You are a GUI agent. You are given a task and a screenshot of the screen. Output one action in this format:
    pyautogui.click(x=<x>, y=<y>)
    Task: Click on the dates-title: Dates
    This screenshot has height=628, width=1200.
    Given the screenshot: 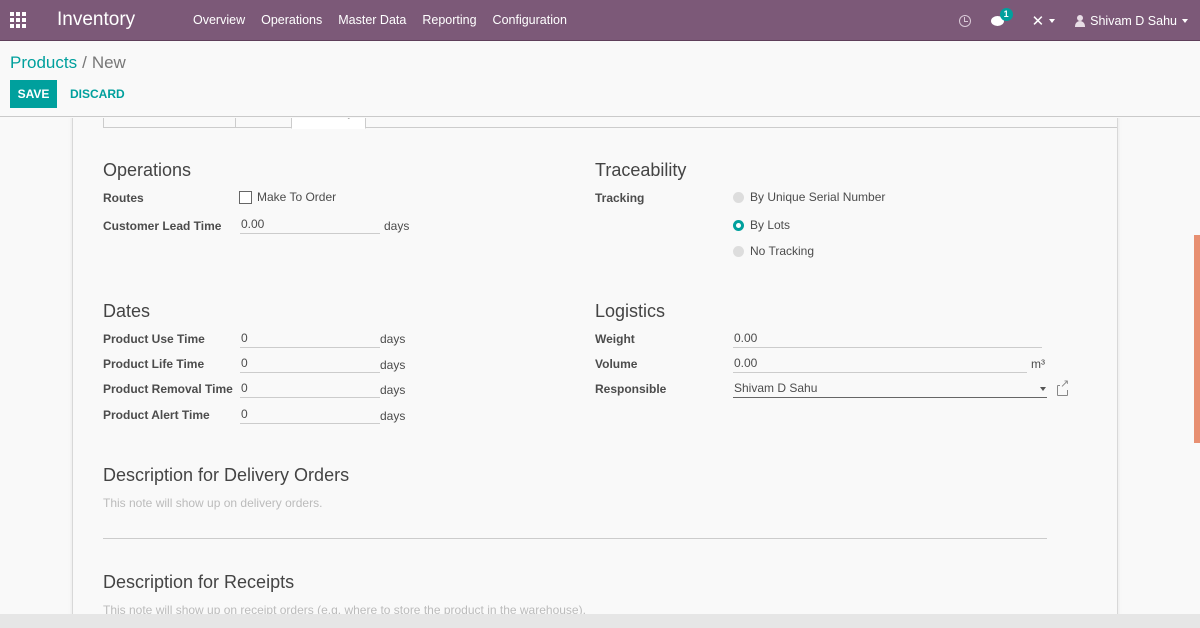 What is the action you would take?
    pyautogui.click(x=127, y=311)
    